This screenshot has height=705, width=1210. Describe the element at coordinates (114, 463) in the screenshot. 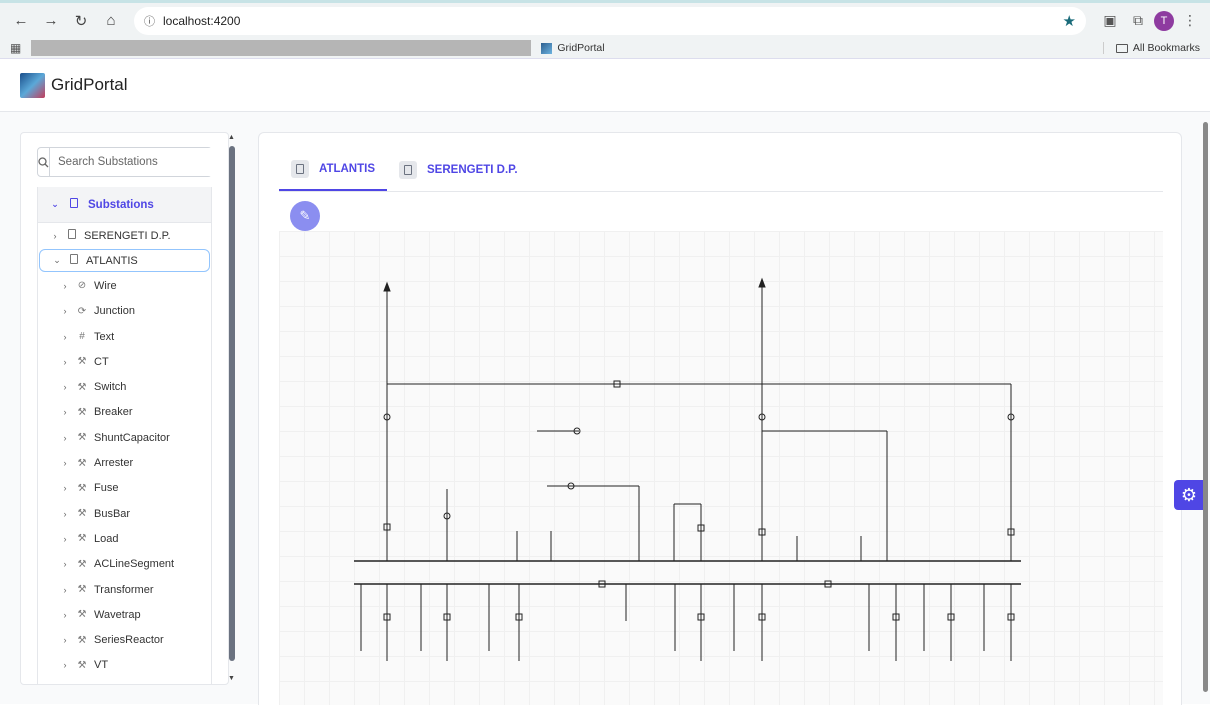

I see `tree-item-label: Arrester` at that location.